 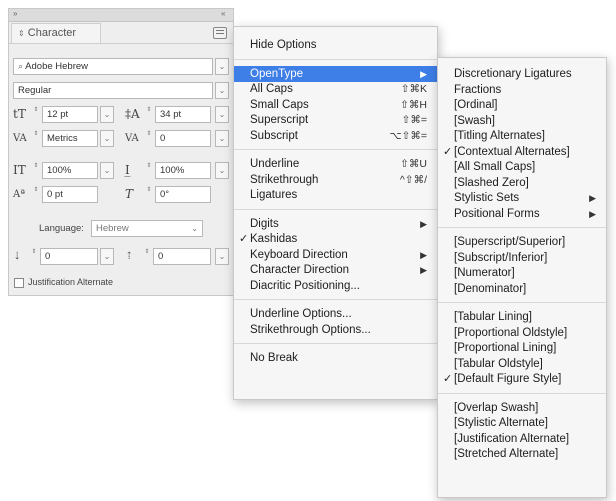 I want to click on menu-item-fractions: Fractions, so click(x=522, y=90).